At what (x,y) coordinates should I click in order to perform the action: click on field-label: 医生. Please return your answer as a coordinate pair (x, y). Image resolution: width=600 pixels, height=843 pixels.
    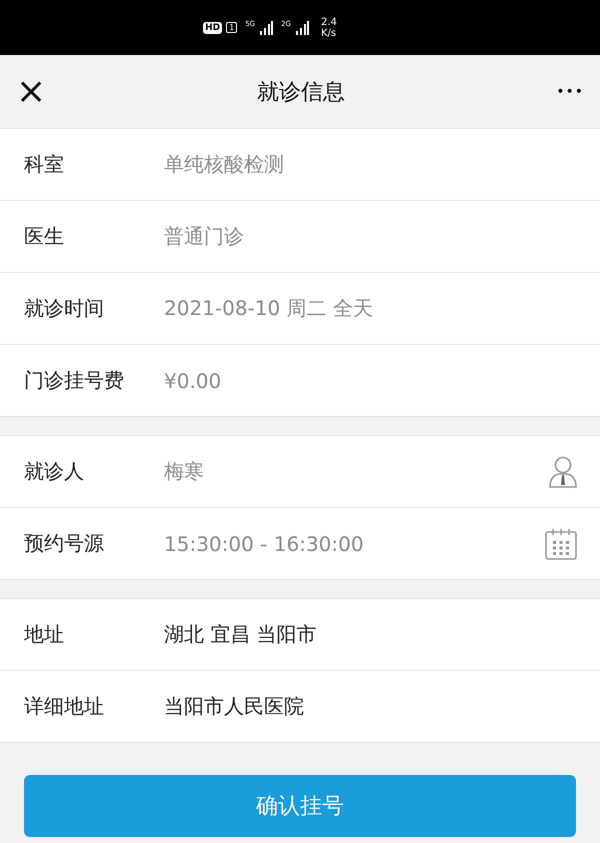
    Looking at the image, I should click on (44, 236).